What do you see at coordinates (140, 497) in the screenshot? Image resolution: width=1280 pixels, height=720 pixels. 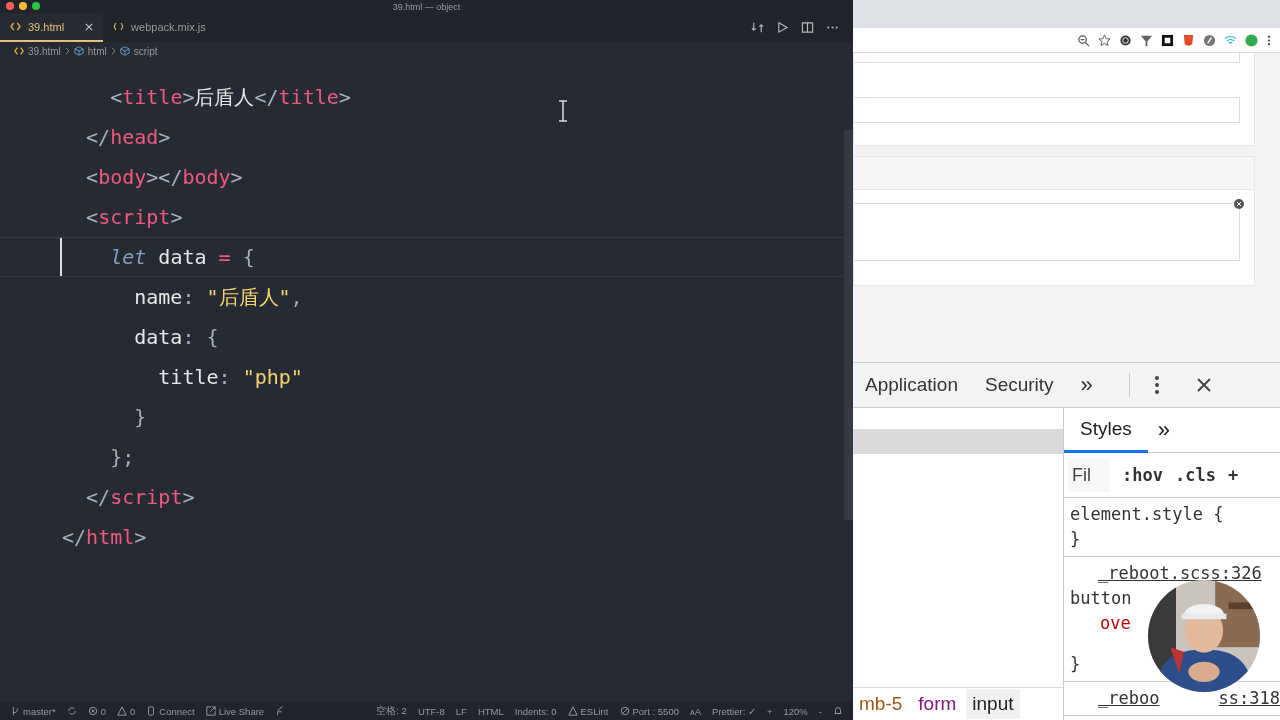 I see `code-line: </script>` at bounding box center [140, 497].